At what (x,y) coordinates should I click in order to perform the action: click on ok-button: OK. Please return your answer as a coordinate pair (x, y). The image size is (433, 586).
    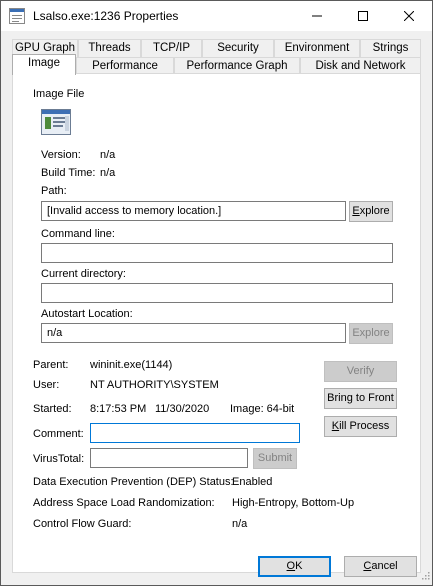
    Looking at the image, I should click on (294, 566).